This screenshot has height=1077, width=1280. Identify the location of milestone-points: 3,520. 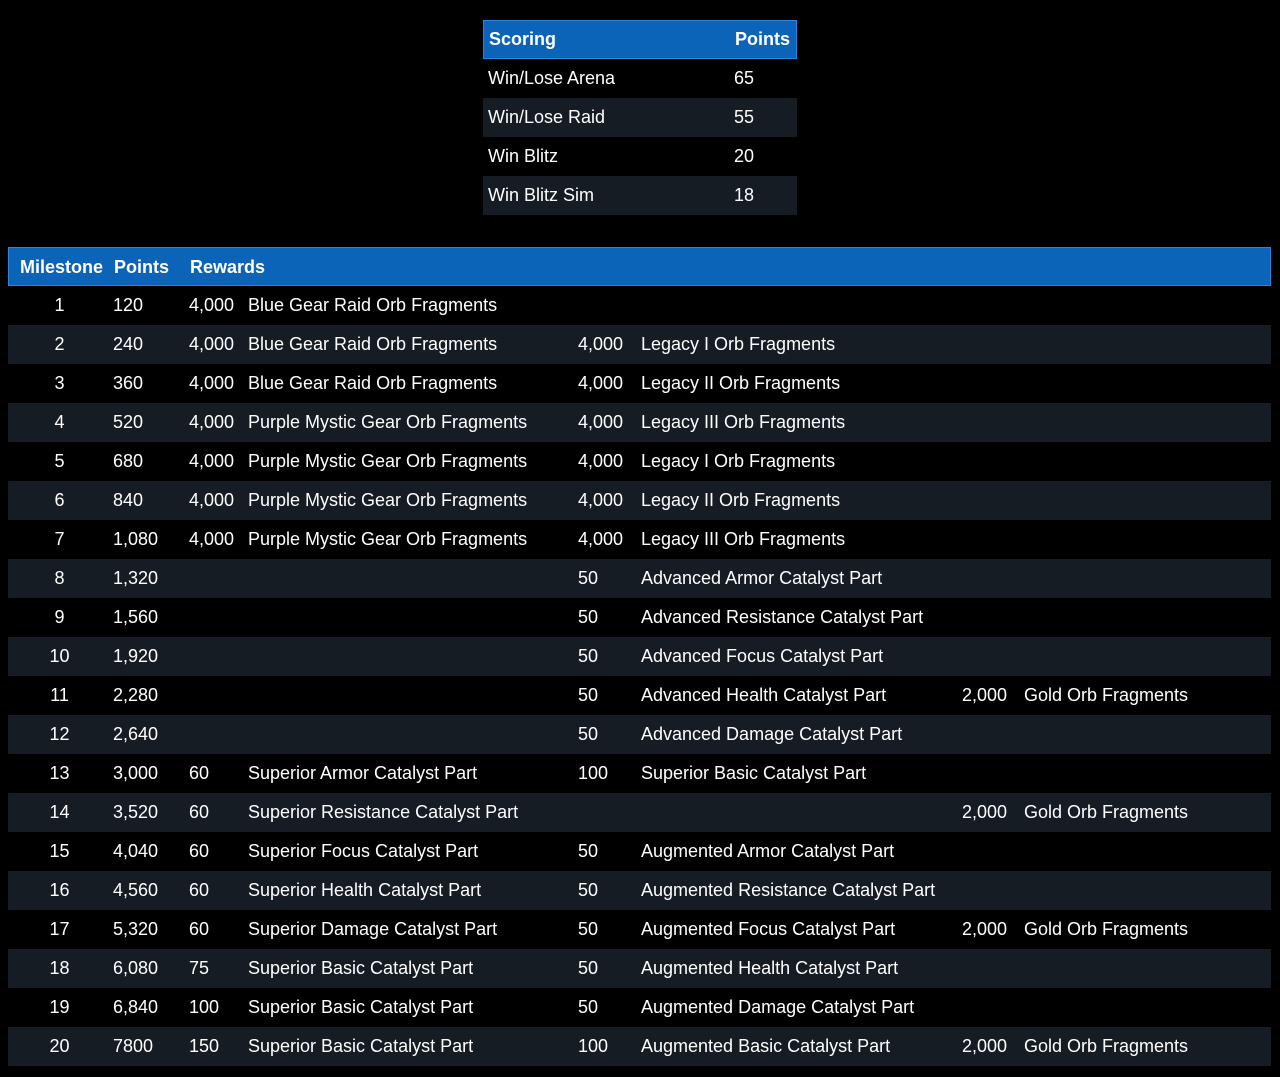
(136, 812).